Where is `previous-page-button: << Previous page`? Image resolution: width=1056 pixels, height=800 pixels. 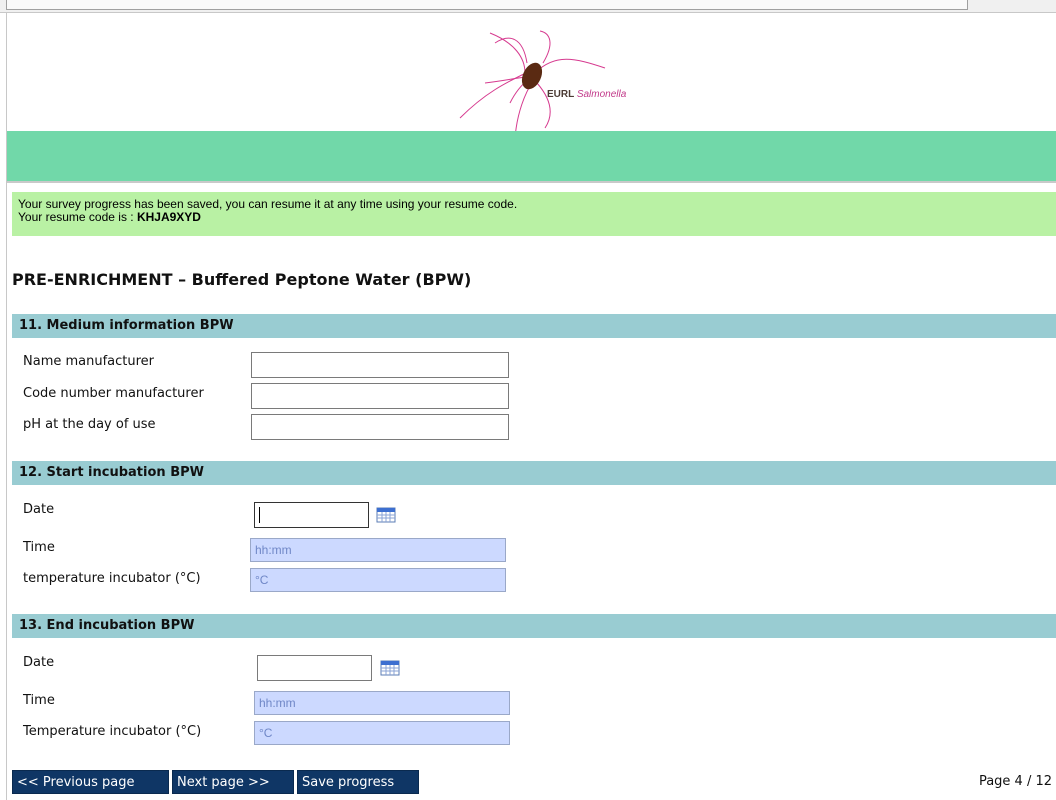
previous-page-button: << Previous page is located at coordinates (90, 782).